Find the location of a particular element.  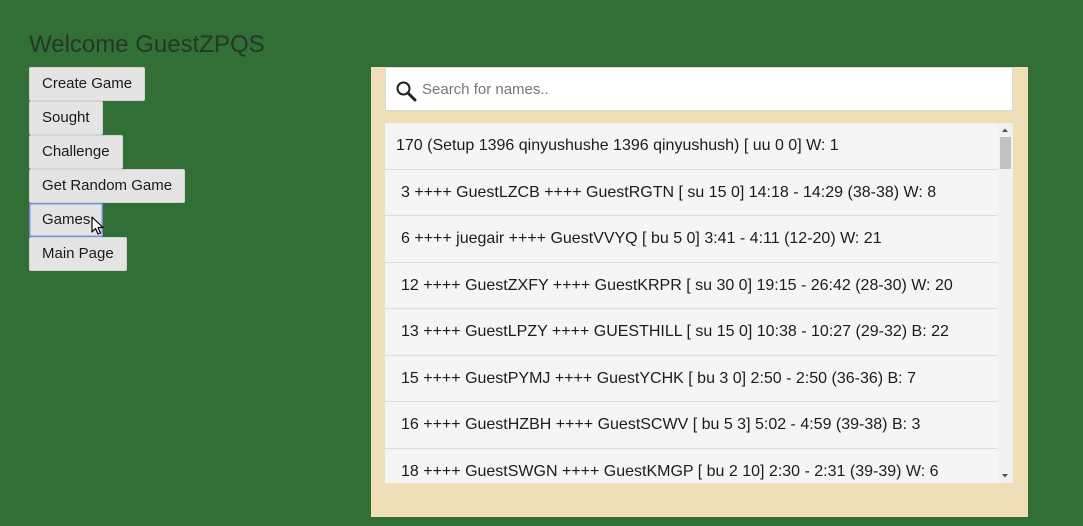

scrollbar-thumb is located at coordinates (1005, 153).